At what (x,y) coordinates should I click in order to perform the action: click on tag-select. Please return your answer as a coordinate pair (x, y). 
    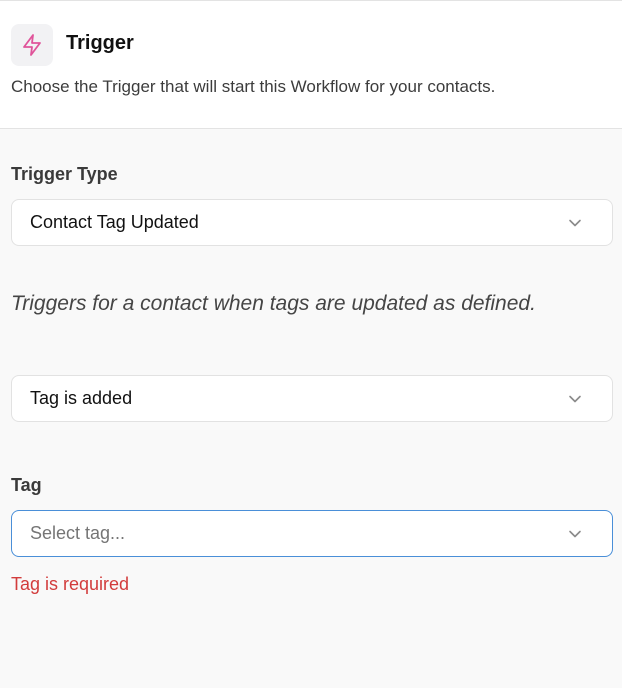
    Looking at the image, I should click on (312, 533).